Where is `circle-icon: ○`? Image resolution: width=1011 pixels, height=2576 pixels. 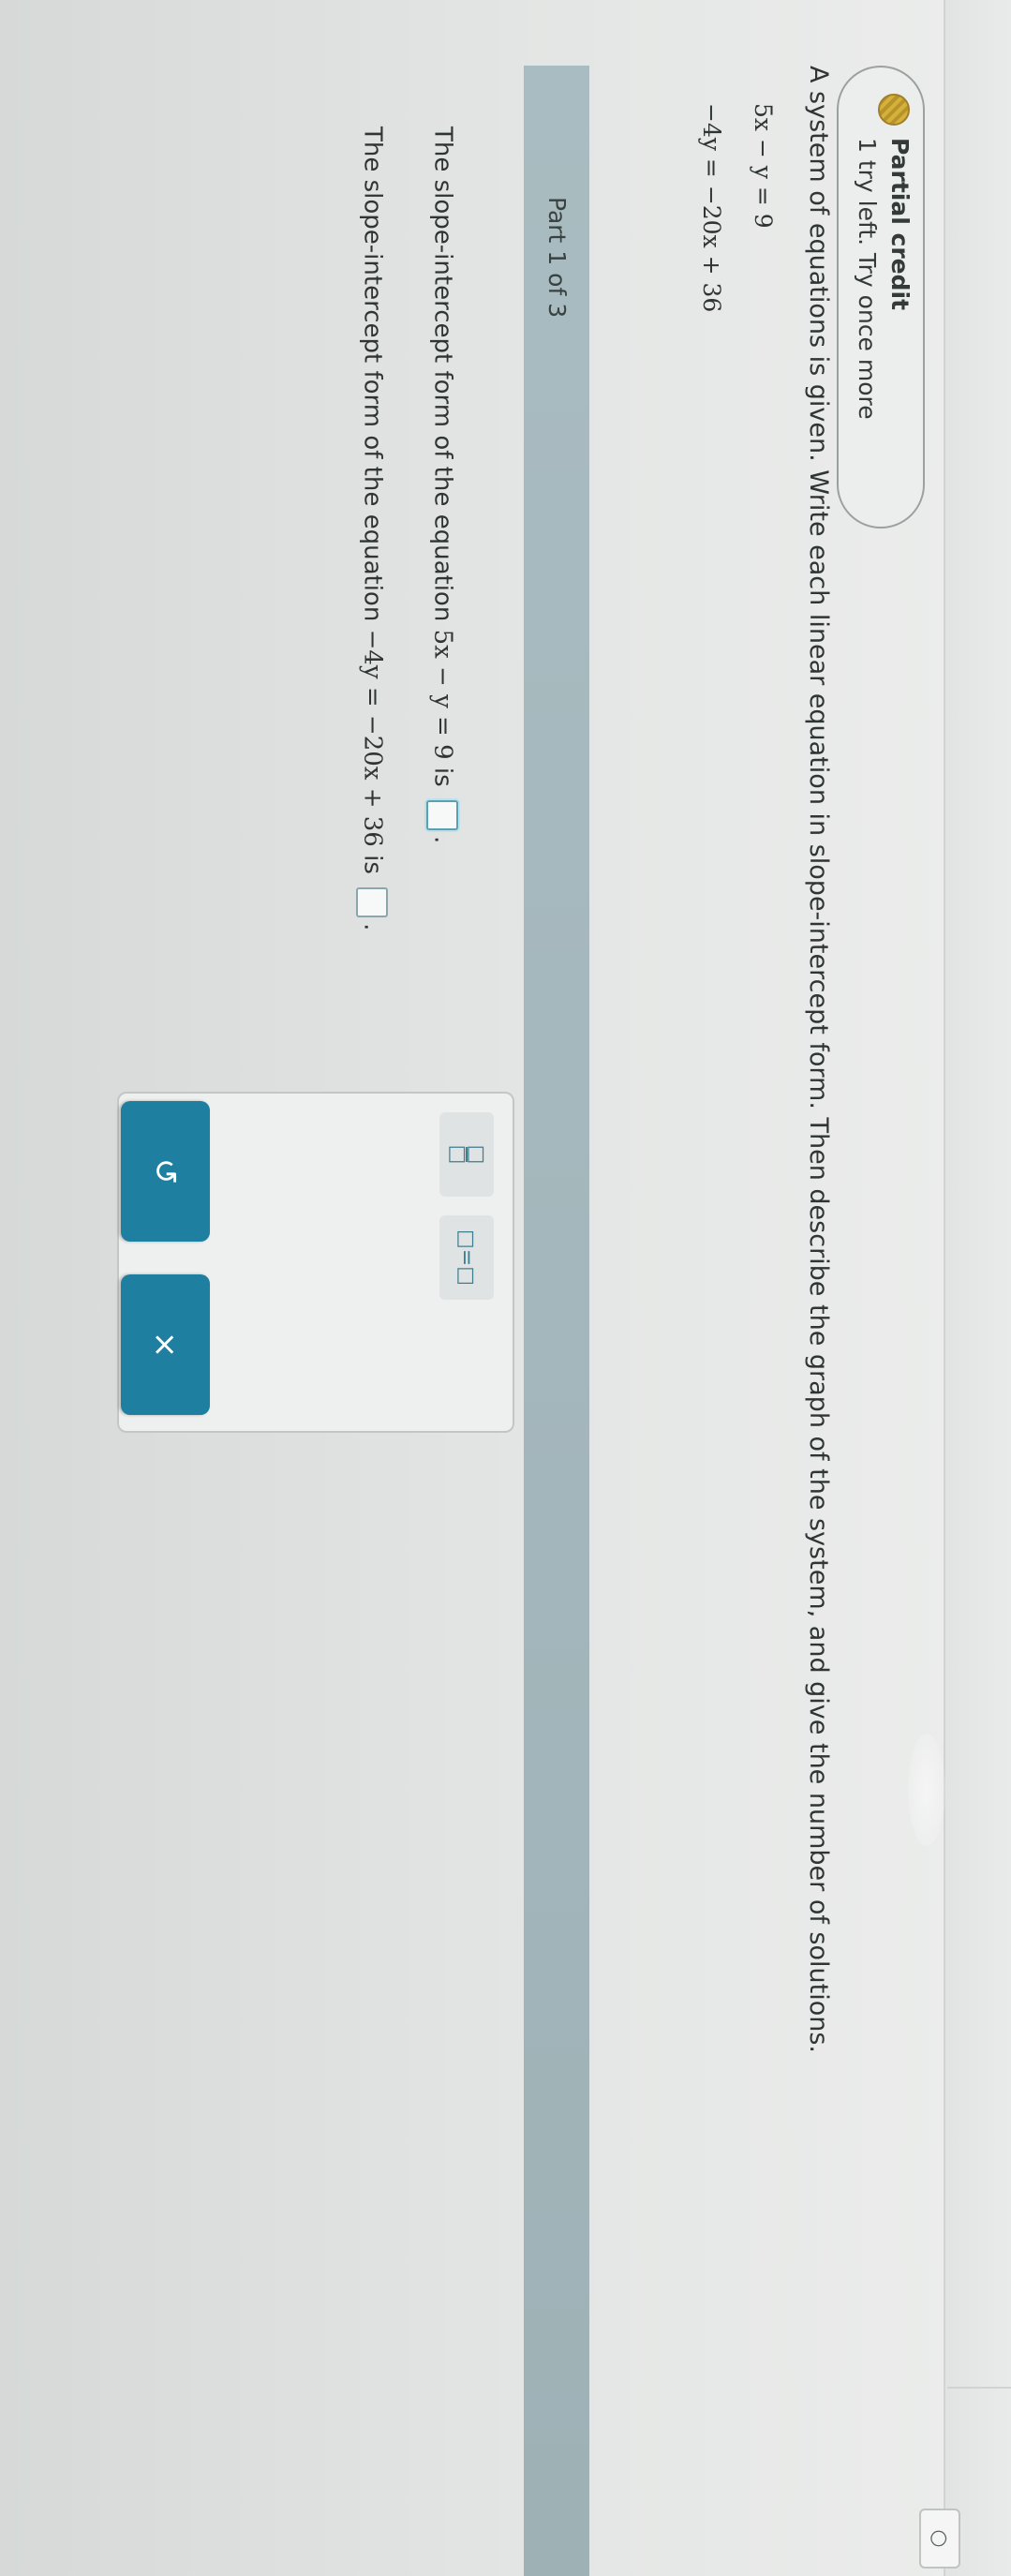
circle-icon: ○ is located at coordinates (940, 2538).